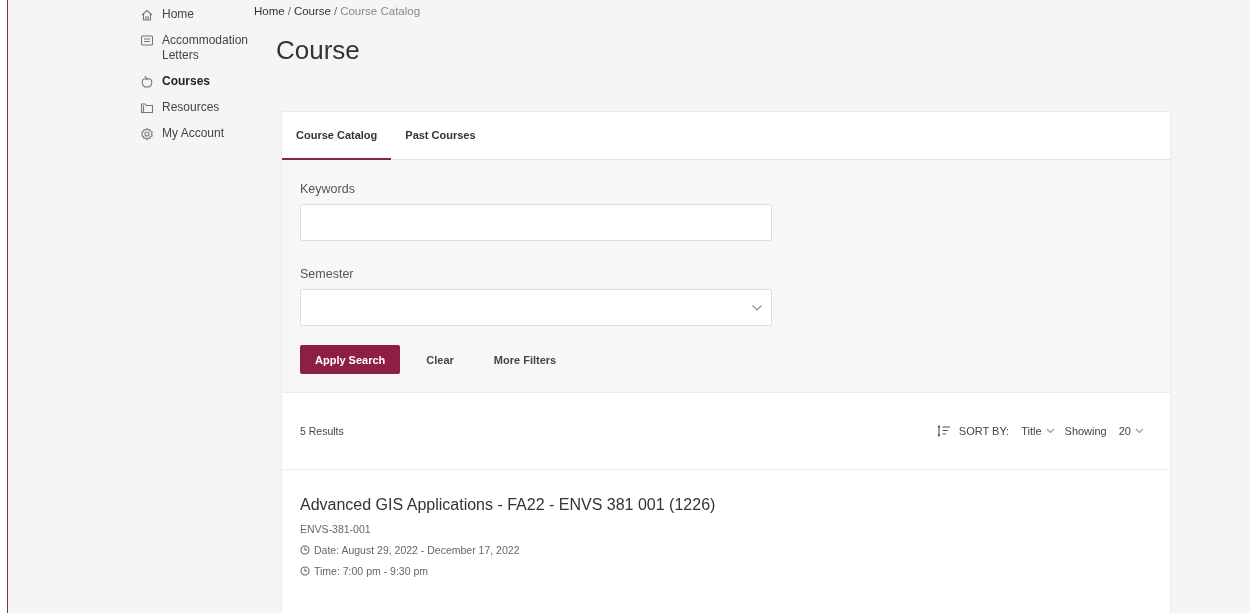 The width and height of the screenshot is (1250, 613). I want to click on folder-icon, so click(147, 108).